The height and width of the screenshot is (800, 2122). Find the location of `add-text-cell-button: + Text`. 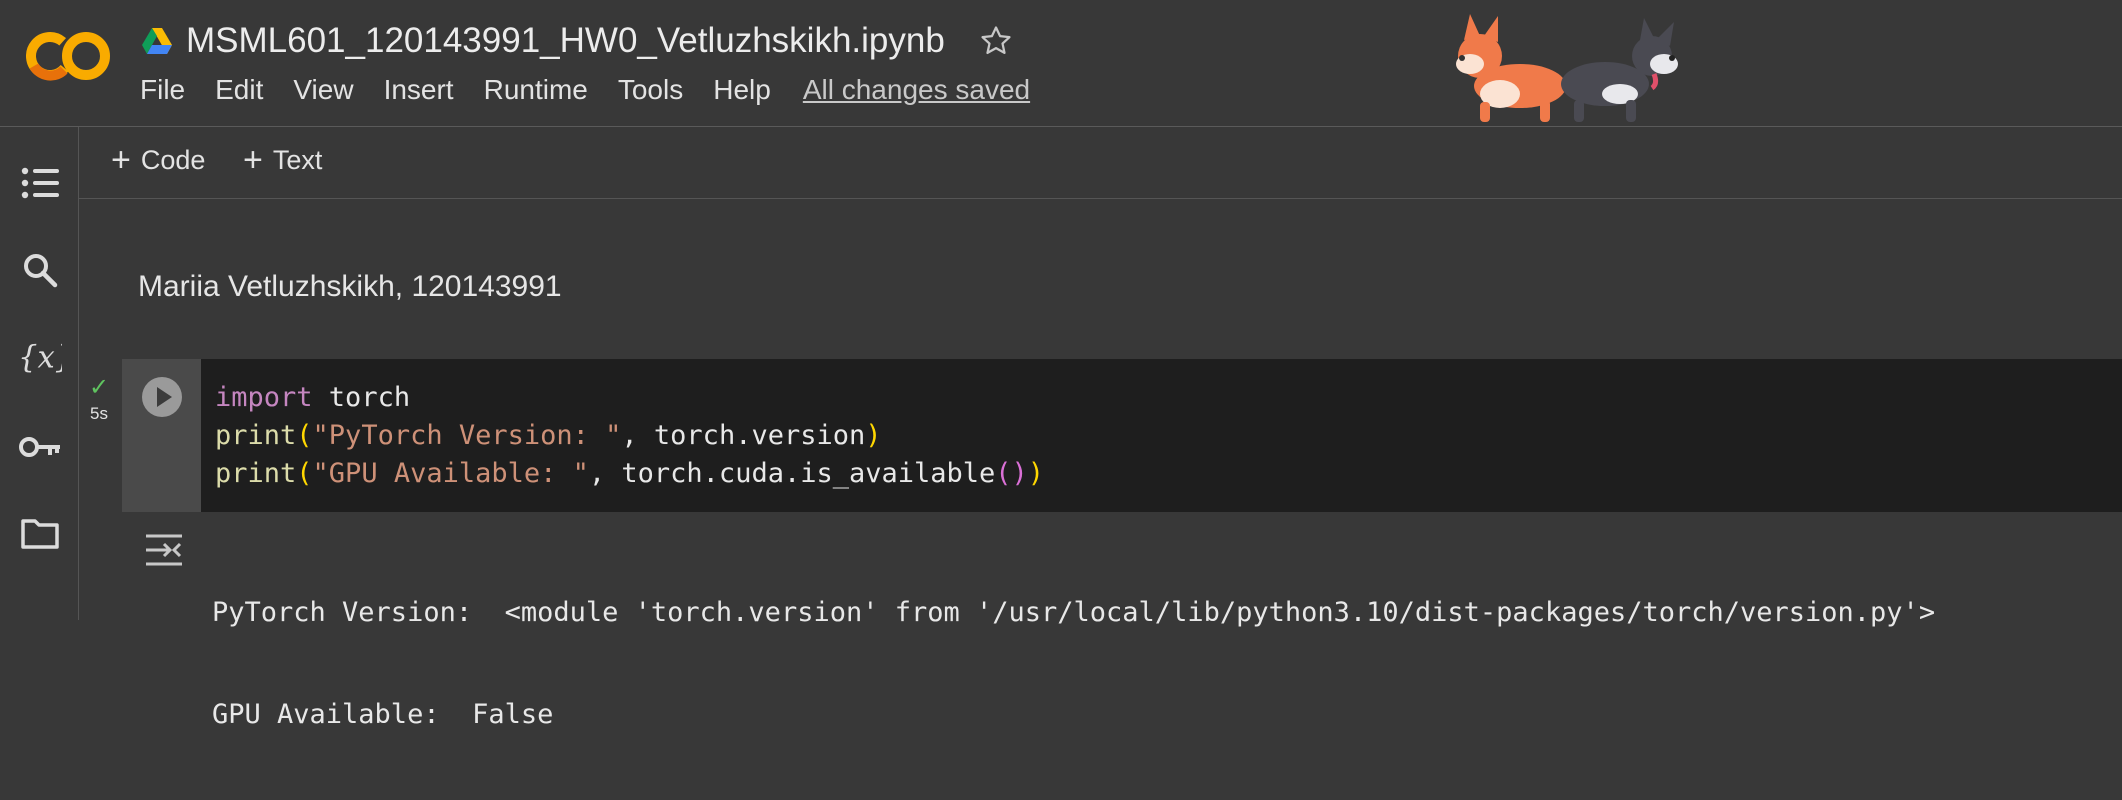

add-text-cell-button: + Text is located at coordinates (283, 160).